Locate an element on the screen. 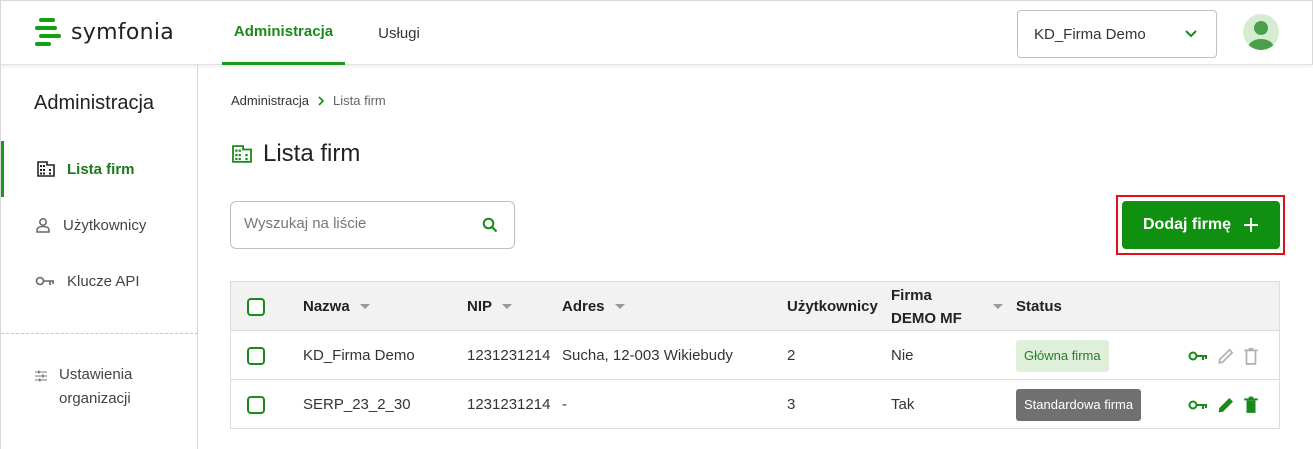 The image size is (1313, 449). user-avatar is located at coordinates (1261, 32).